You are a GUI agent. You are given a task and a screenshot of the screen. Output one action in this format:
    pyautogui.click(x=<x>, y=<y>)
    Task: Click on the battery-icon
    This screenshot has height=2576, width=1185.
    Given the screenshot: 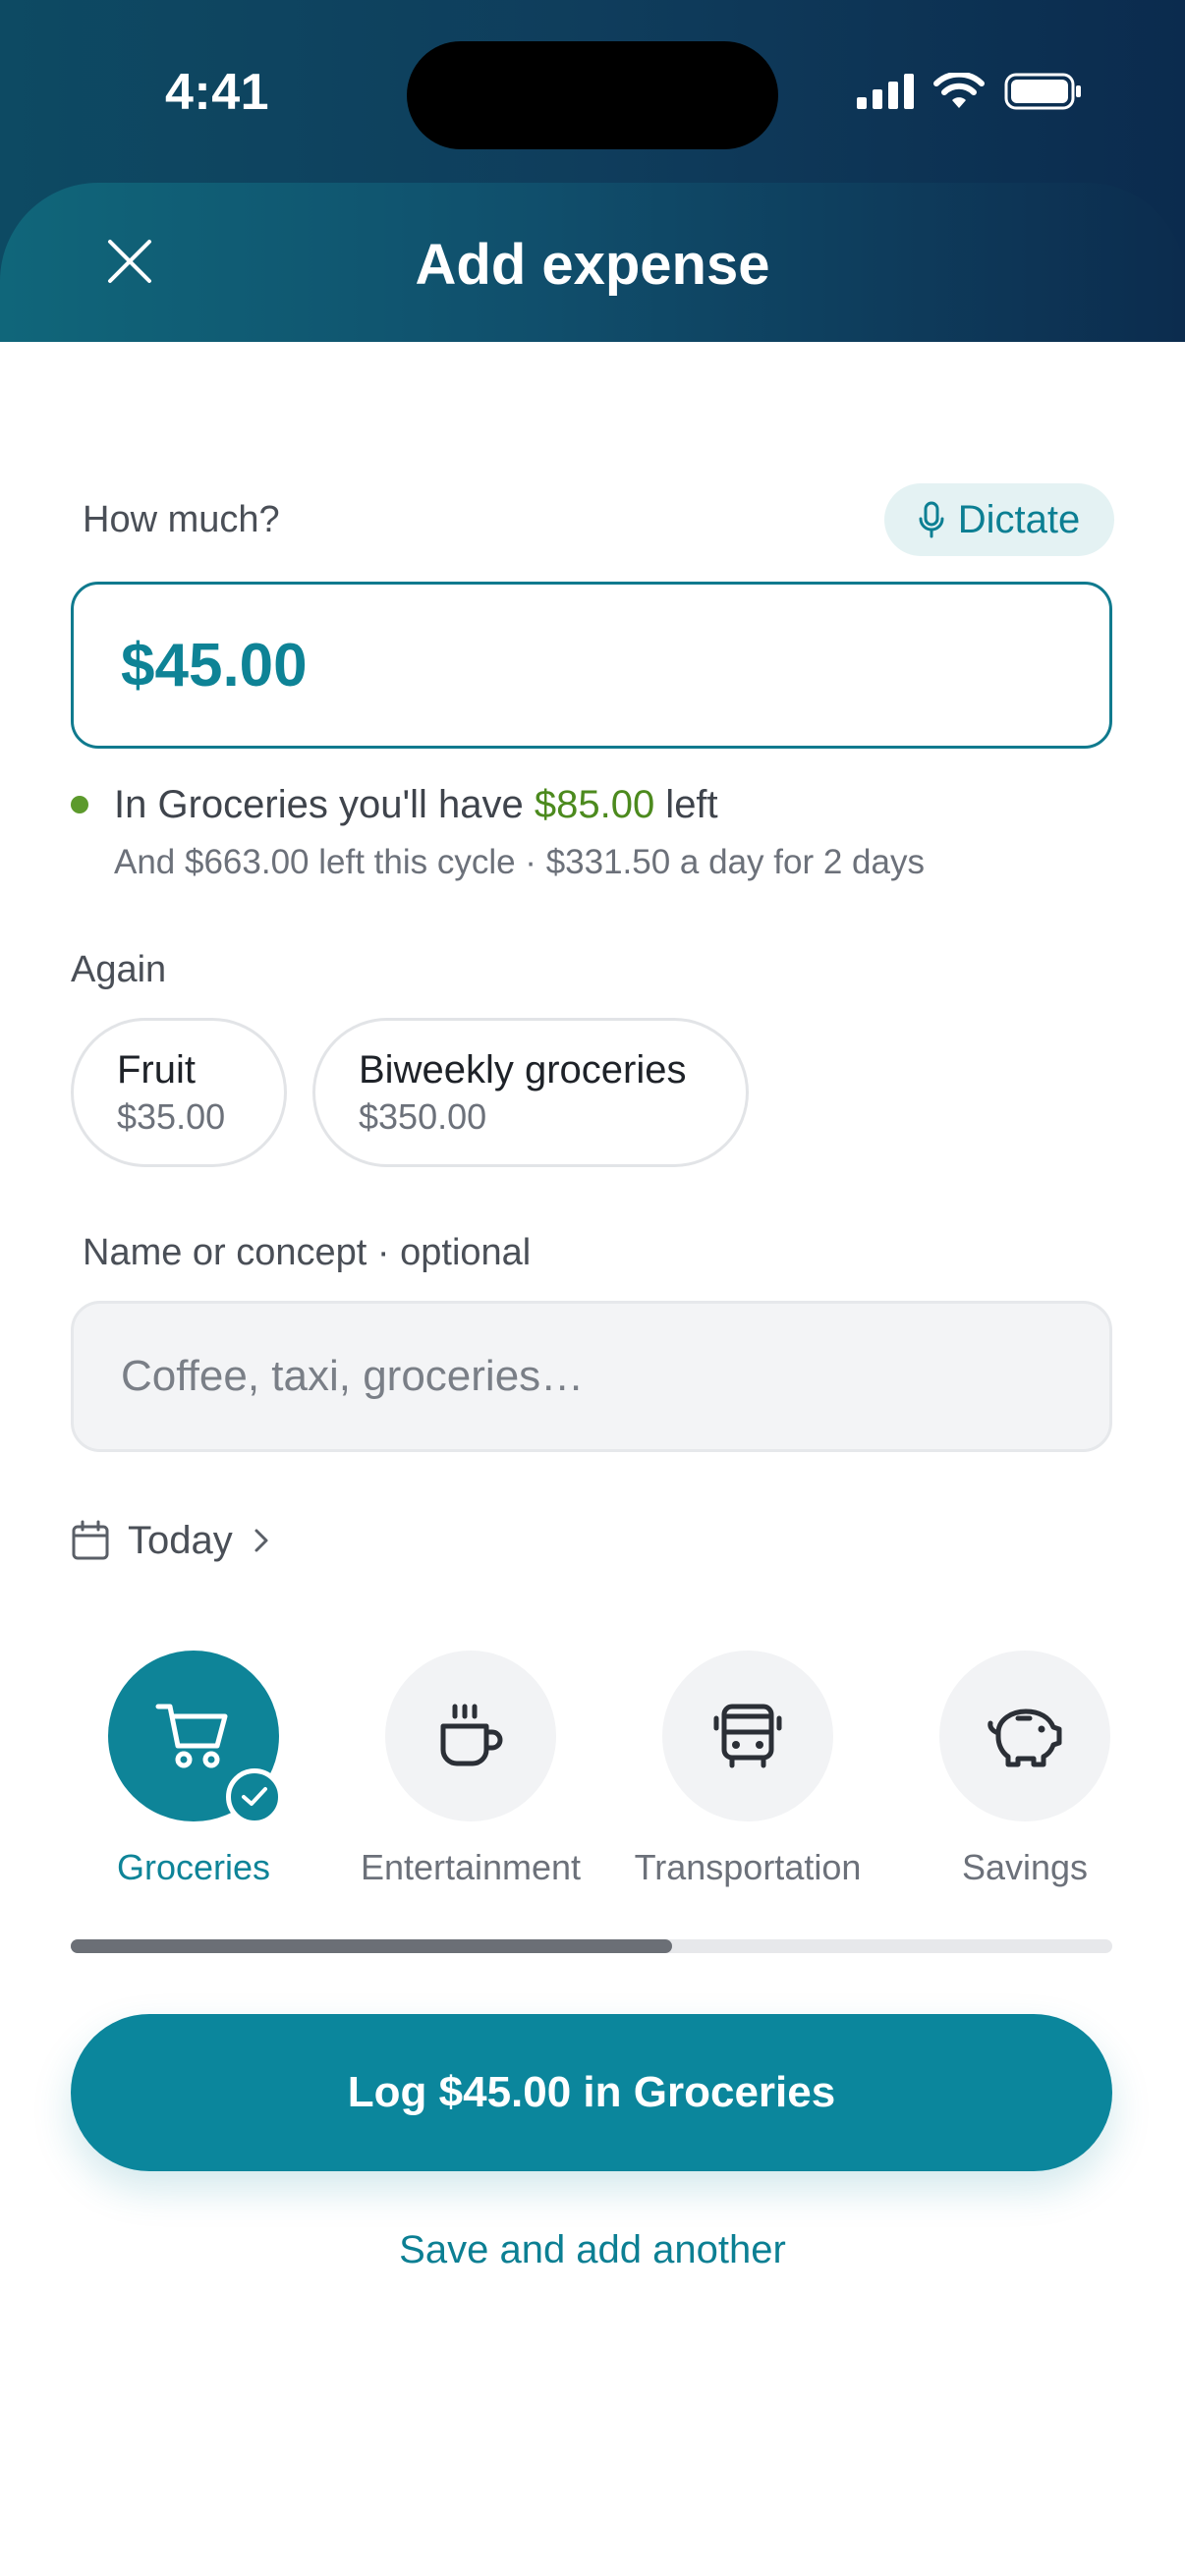 What is the action you would take?
    pyautogui.click(x=1042, y=91)
    